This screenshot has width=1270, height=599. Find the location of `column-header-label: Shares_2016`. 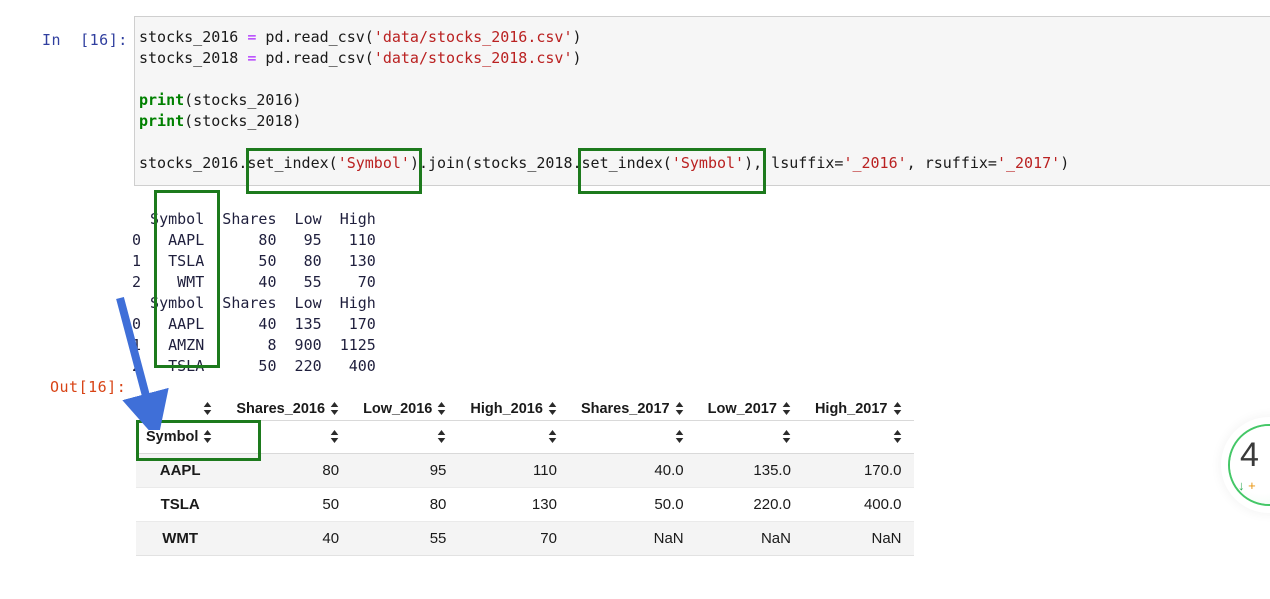

column-header-label: Shares_2016 is located at coordinates (281, 408).